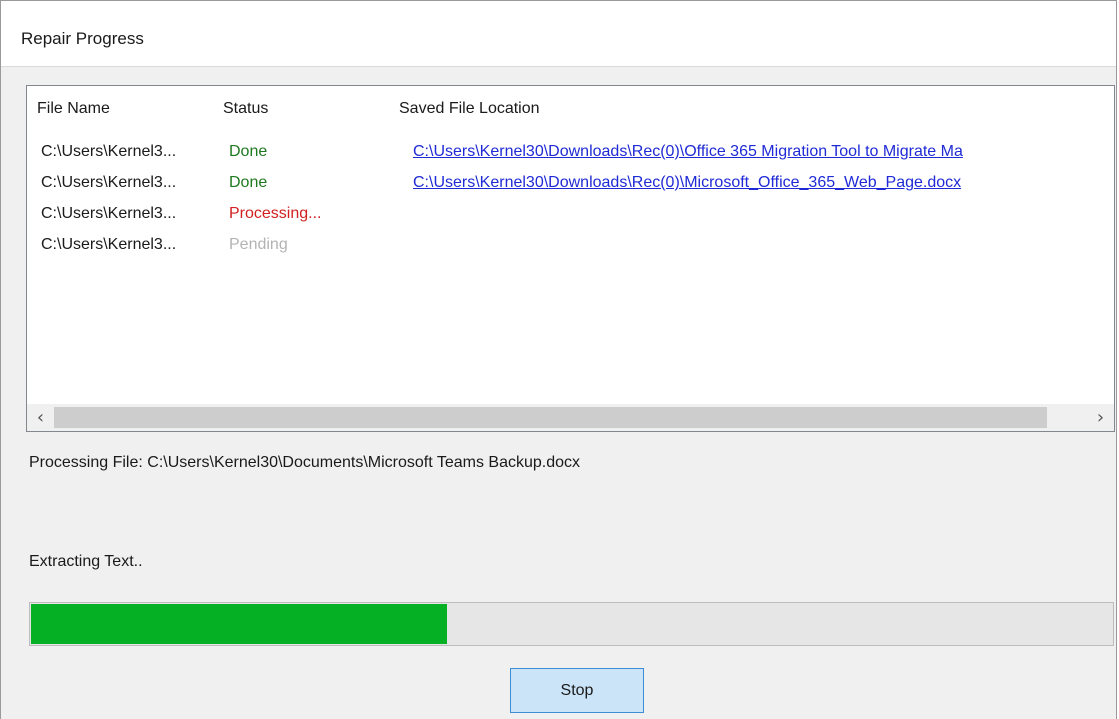  Describe the element at coordinates (469, 109) in the screenshot. I see `column-header-saved-file-location: Saved File Location` at that location.